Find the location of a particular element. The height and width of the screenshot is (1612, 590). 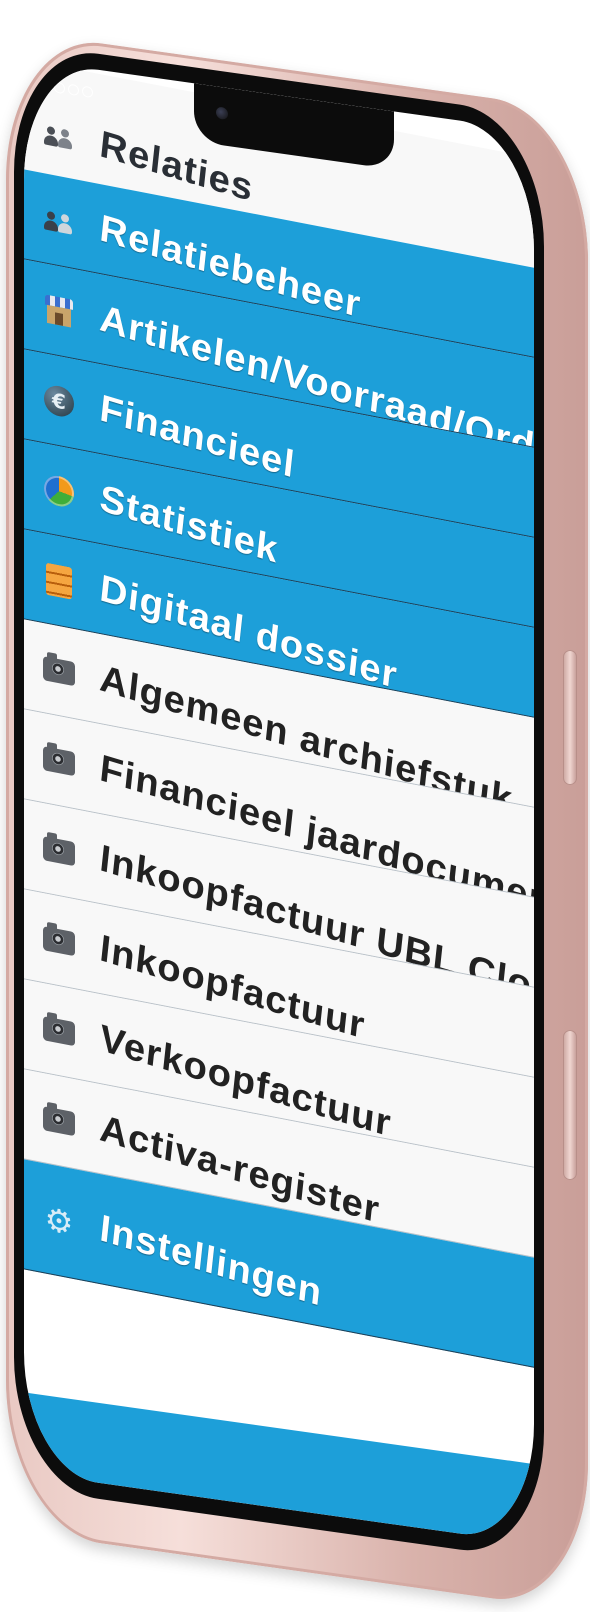

front-camera-icon is located at coordinates (222, 113).